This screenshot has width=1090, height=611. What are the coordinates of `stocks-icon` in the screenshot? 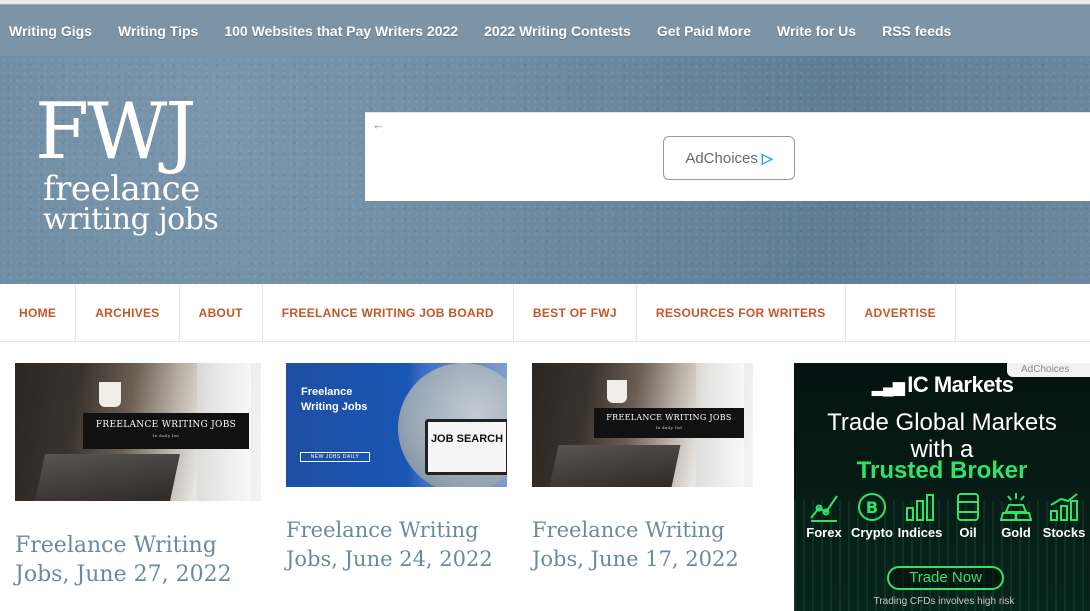 It's located at (1064, 507).